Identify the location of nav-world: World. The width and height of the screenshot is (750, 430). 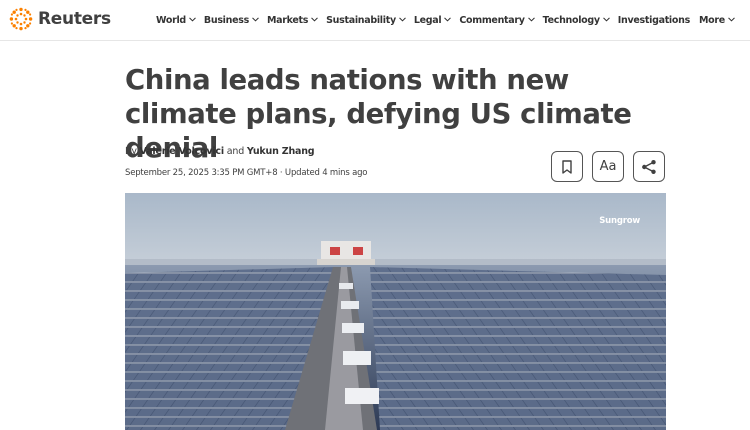
(176, 20).